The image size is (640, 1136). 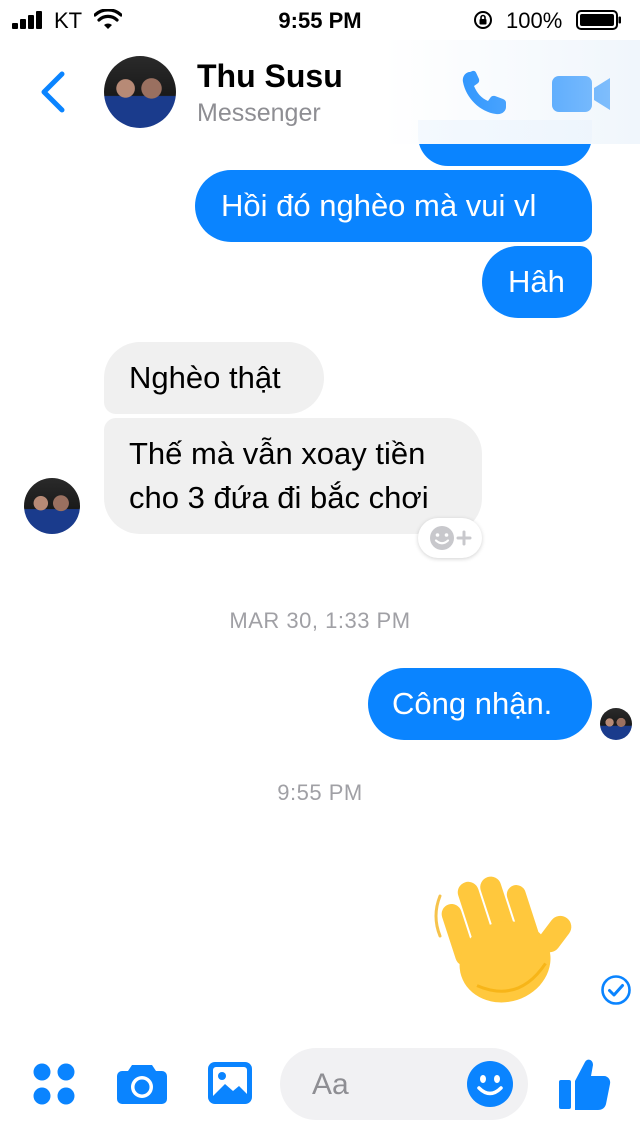 I want to click on message-text: Hâh, so click(x=536, y=281).